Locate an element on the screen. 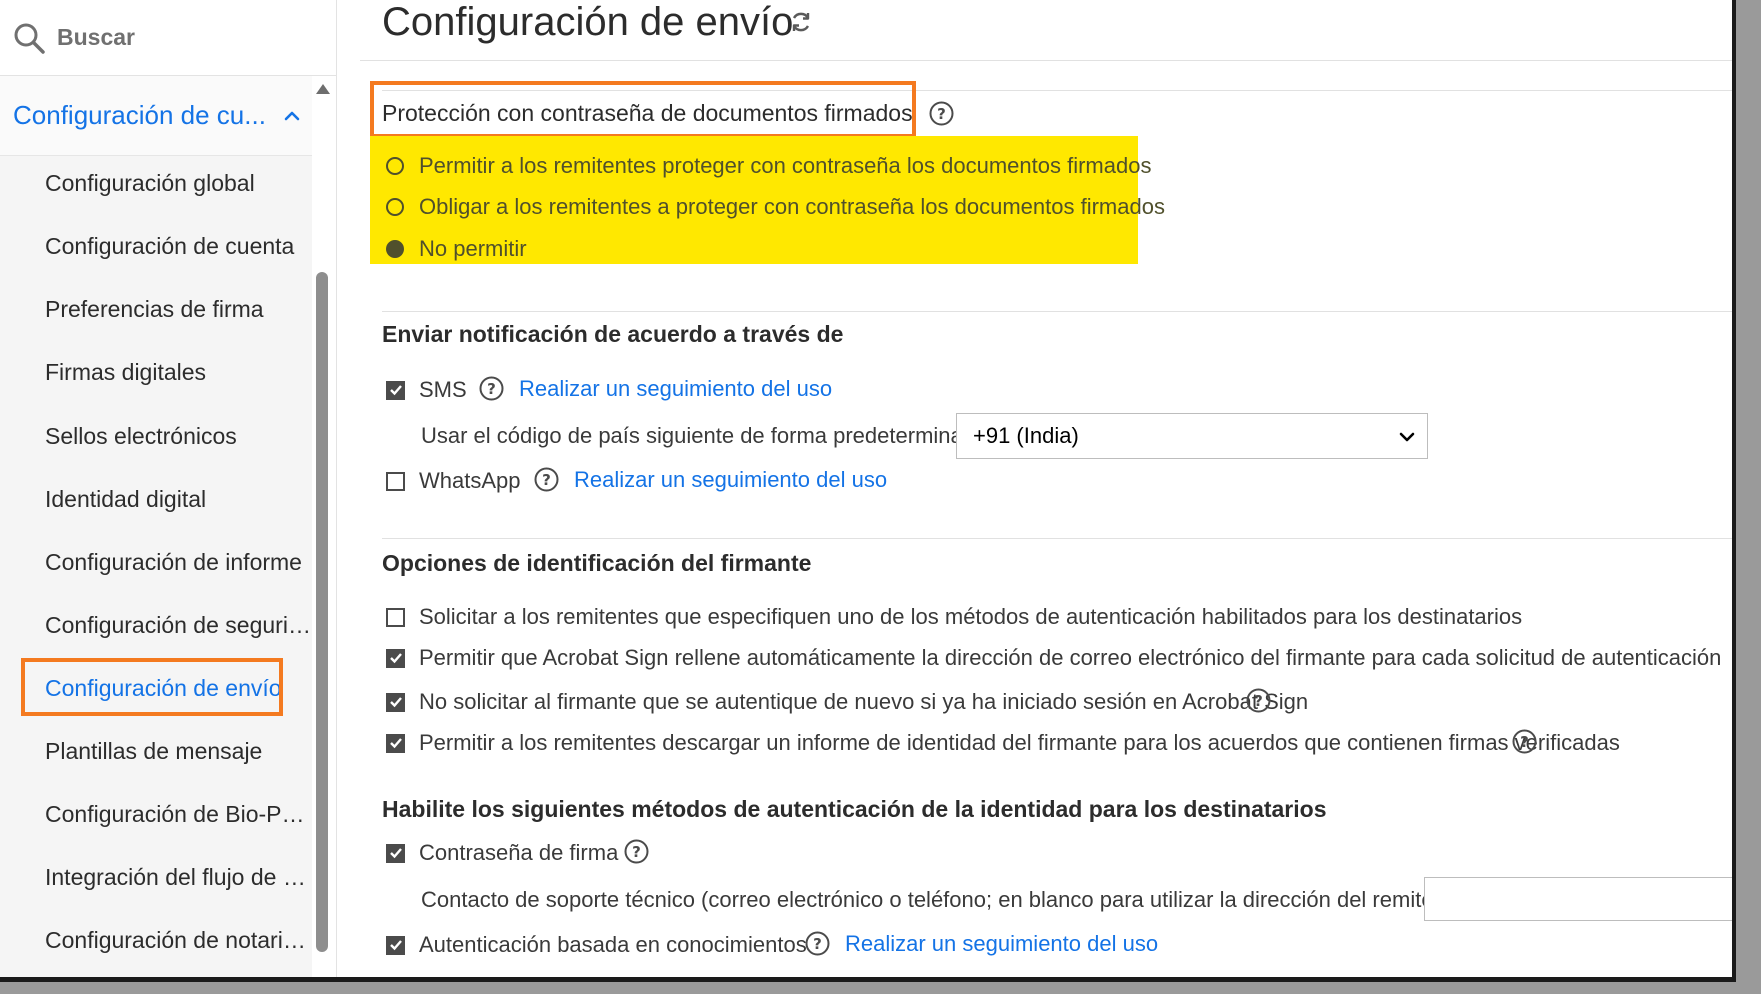 The width and height of the screenshot is (1761, 994). radio-option-no-permitir: No permitir is located at coordinates (456, 249).